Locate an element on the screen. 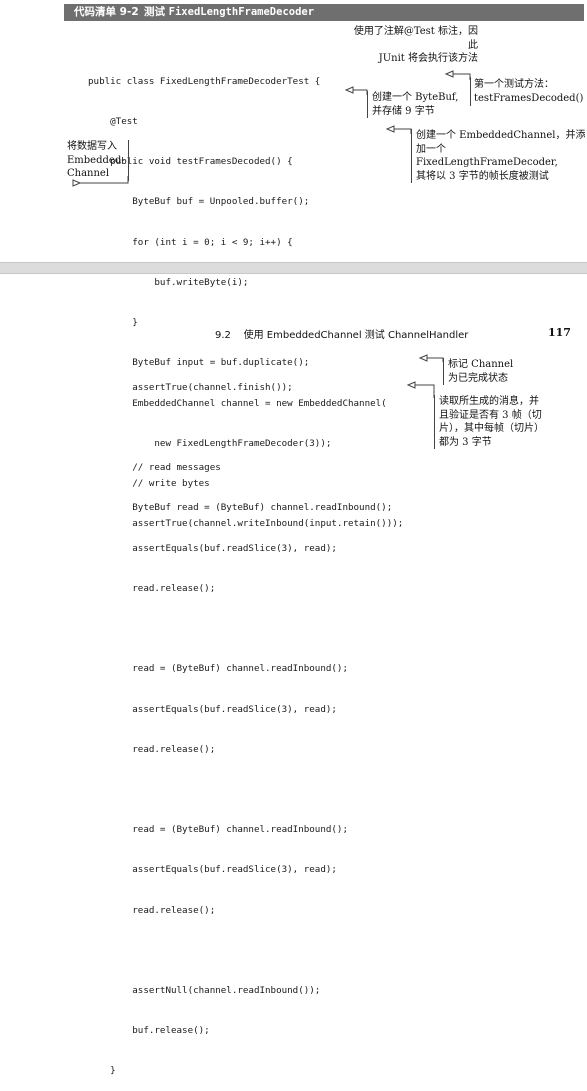 This screenshot has height=1091, width=587. code-line: buf.release(); is located at coordinates (149, 1031).